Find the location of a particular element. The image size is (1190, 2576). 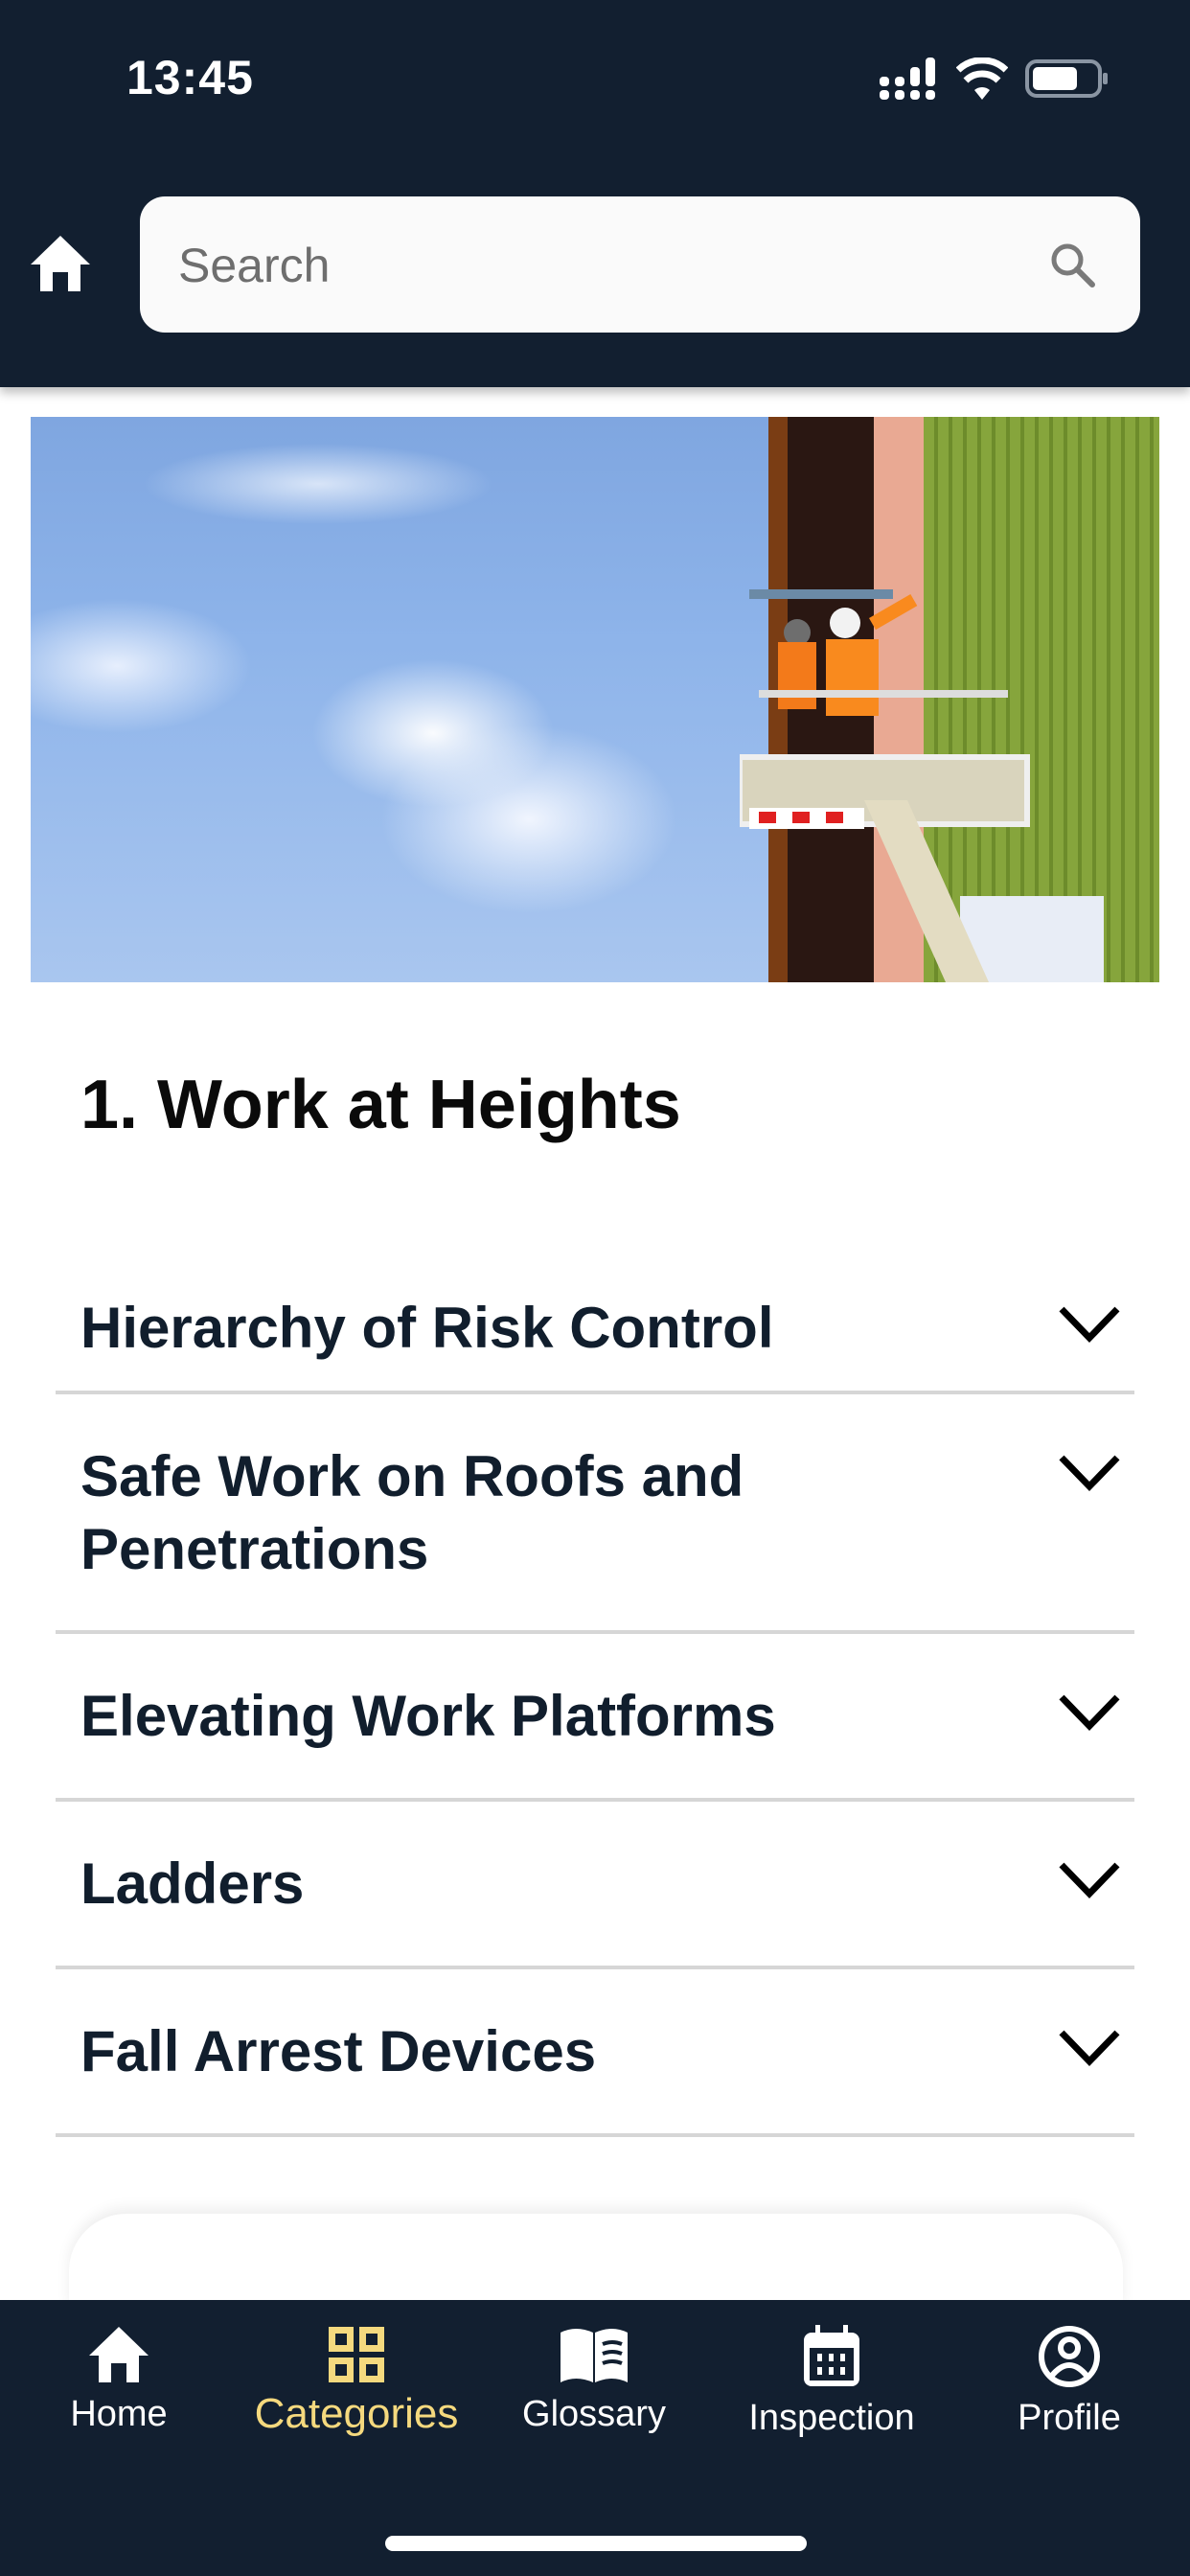

accordion-item-elevating-work-platforms: Elevating Work Platforms is located at coordinates (595, 1718).